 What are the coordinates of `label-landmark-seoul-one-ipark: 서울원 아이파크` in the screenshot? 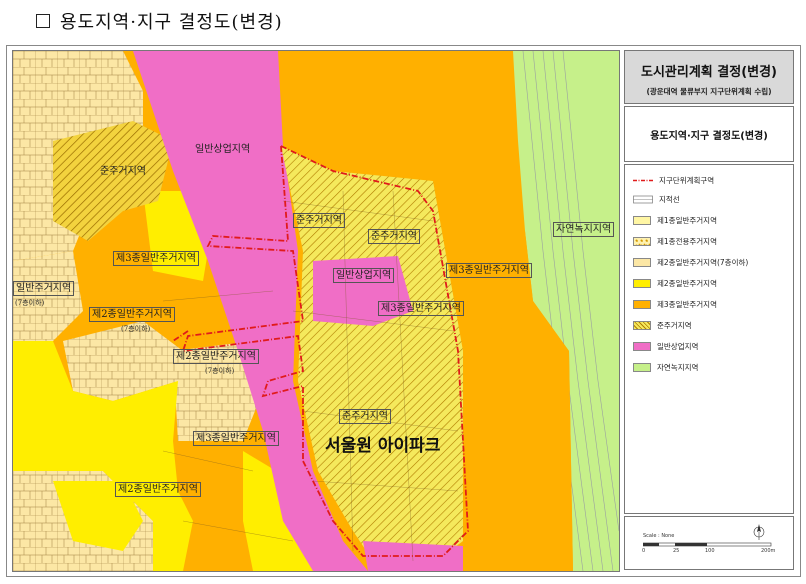 It's located at (383, 446).